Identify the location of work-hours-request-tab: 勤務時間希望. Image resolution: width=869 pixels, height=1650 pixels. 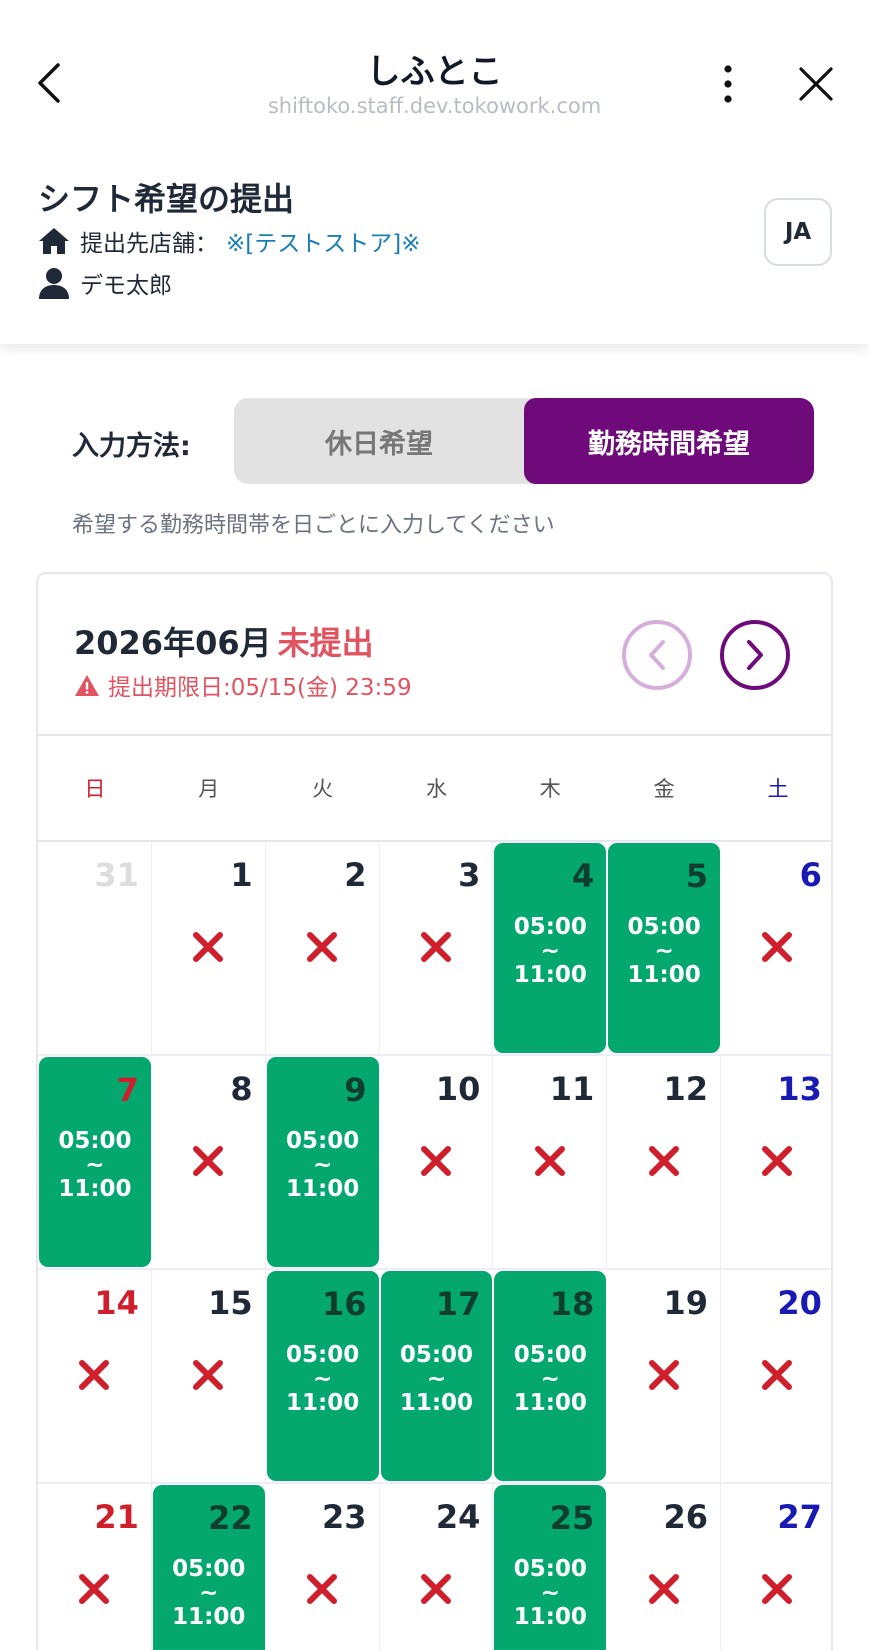
(669, 441).